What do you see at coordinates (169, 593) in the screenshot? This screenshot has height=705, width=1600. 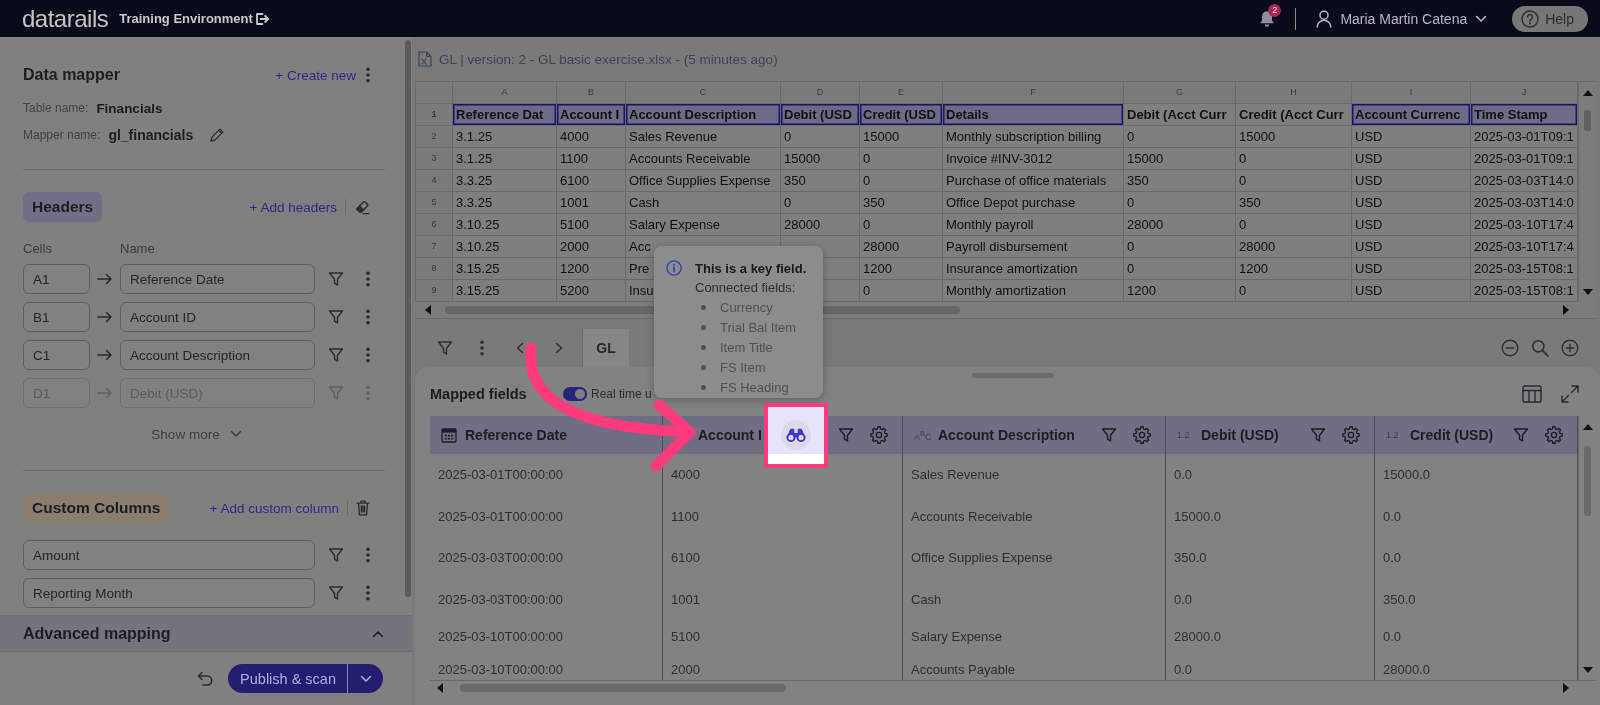 I see `column-field: Reporting Month` at bounding box center [169, 593].